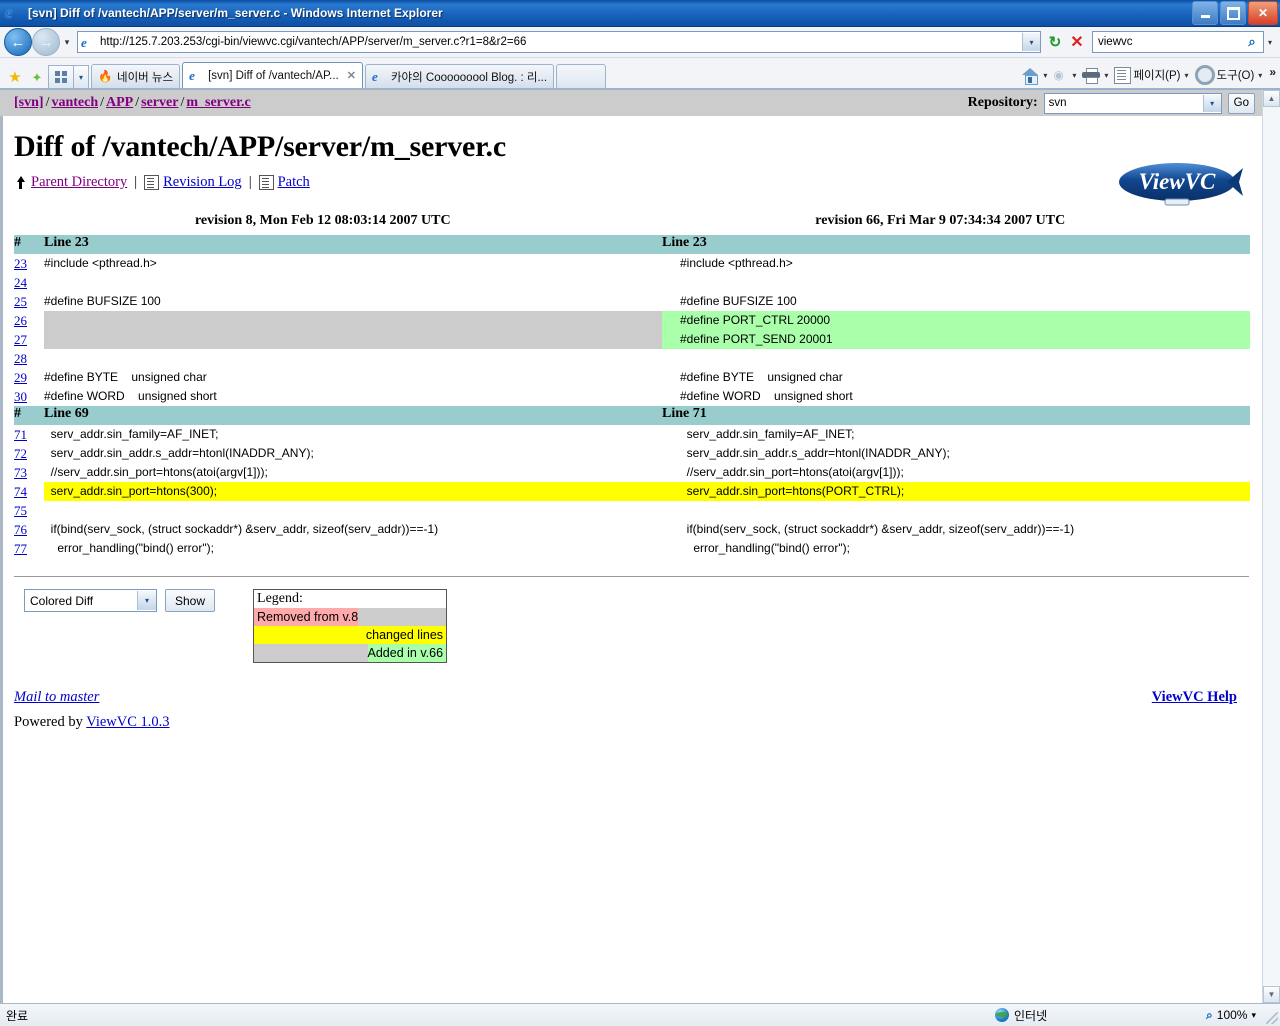 This screenshot has height=1026, width=1280. What do you see at coordinates (81, 76) in the screenshot?
I see `tab-list-dropdown-icon: ▾` at bounding box center [81, 76].